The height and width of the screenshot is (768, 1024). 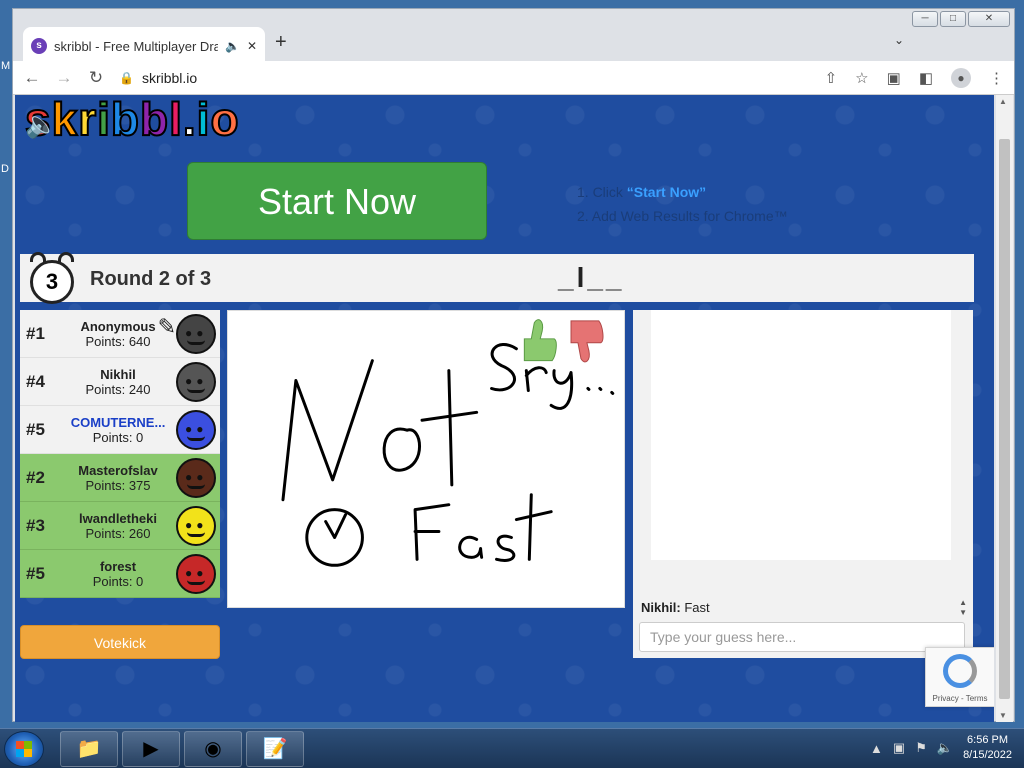 I want to click on player-rank: #4, so click(x=35, y=381).